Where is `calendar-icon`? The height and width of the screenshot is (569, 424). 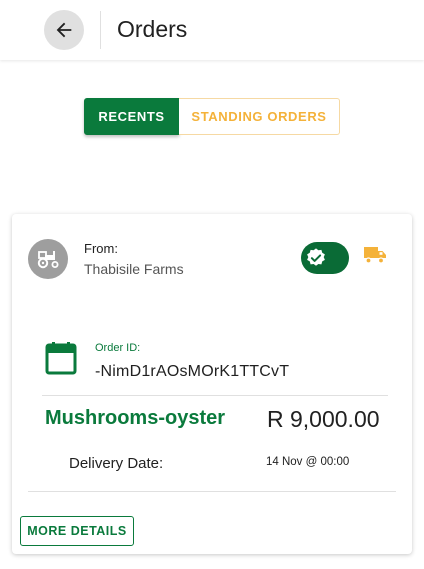 calendar-icon is located at coordinates (61, 358).